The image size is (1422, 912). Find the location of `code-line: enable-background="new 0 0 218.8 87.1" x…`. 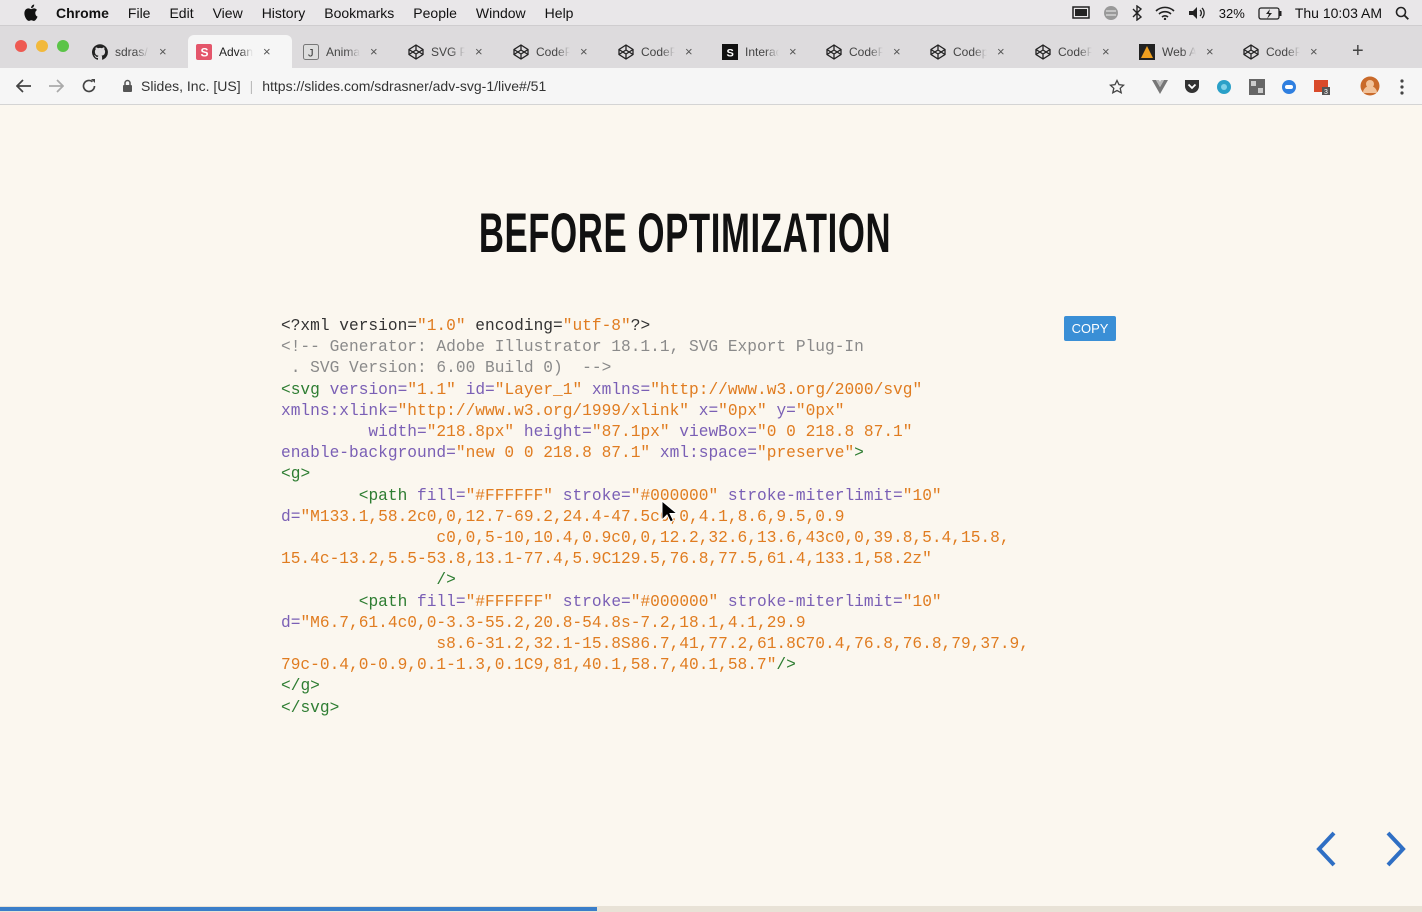

code-line: enable-background="new 0 0 218.8 87.1" x… is located at coordinates (572, 453).